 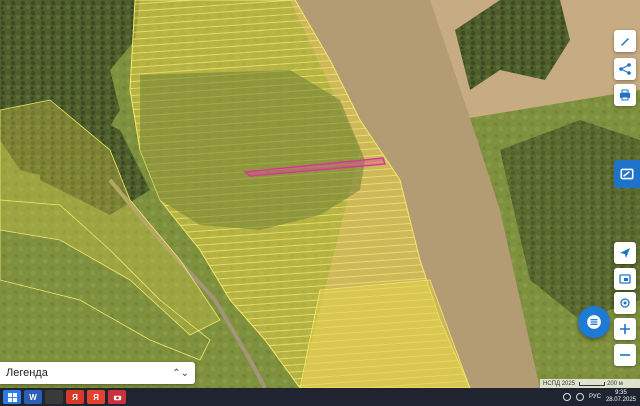 What do you see at coordinates (620, 400) in the screenshot?
I see `clock-date: 28.07.2025` at bounding box center [620, 400].